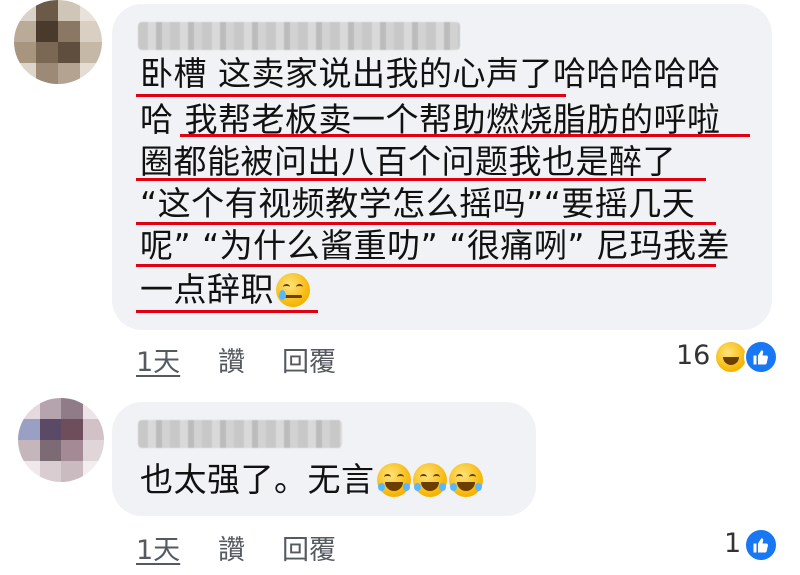  I want to click on comment-text-line: 一点辞职, so click(225, 290).